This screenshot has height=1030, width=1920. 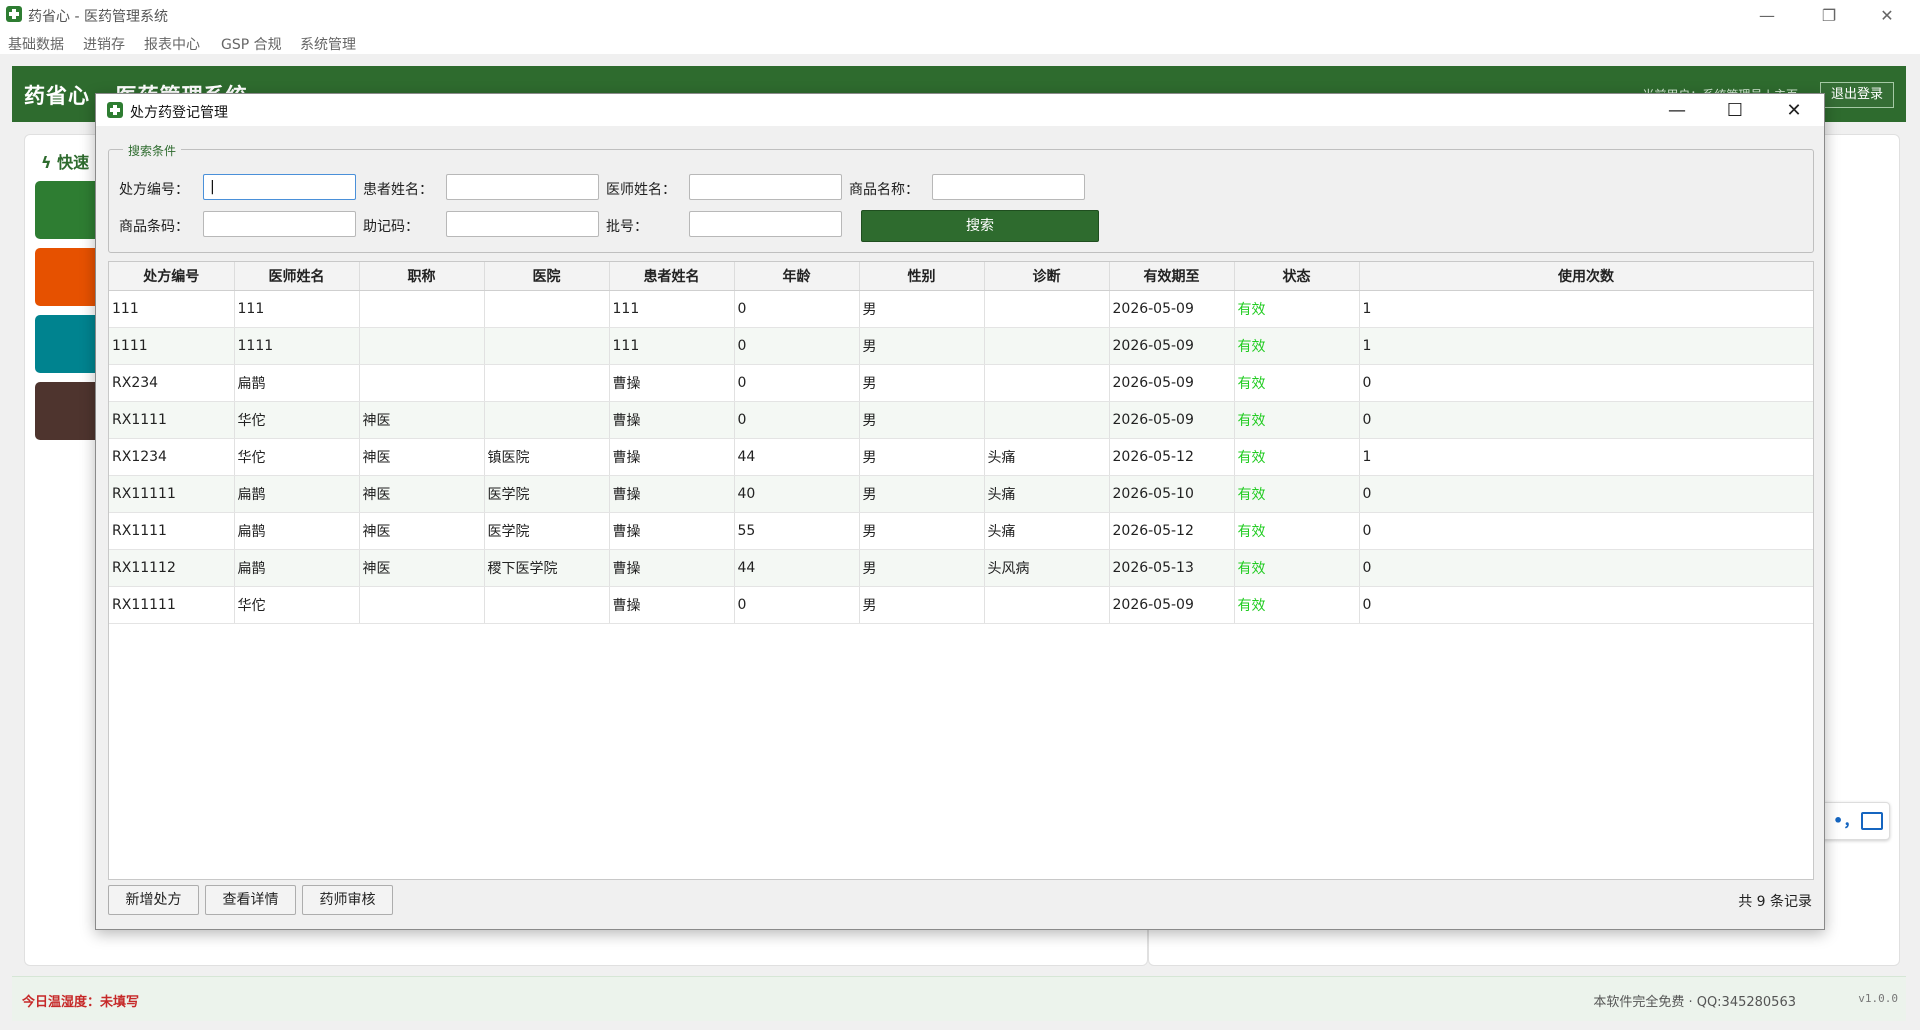 I want to click on table-row: 111 111 111 0 男 2026-05-09 有效 1, so click(x=961, y=309).